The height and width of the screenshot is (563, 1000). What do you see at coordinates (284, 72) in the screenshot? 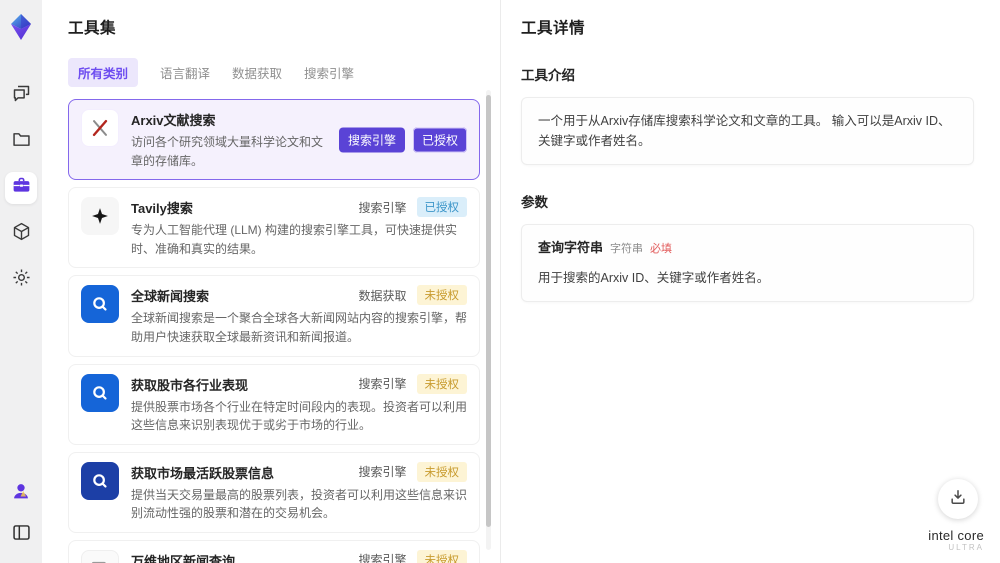
I see `category-tabs: 所有类别 语言翻译 数据获取 搜索引擎` at bounding box center [284, 72].